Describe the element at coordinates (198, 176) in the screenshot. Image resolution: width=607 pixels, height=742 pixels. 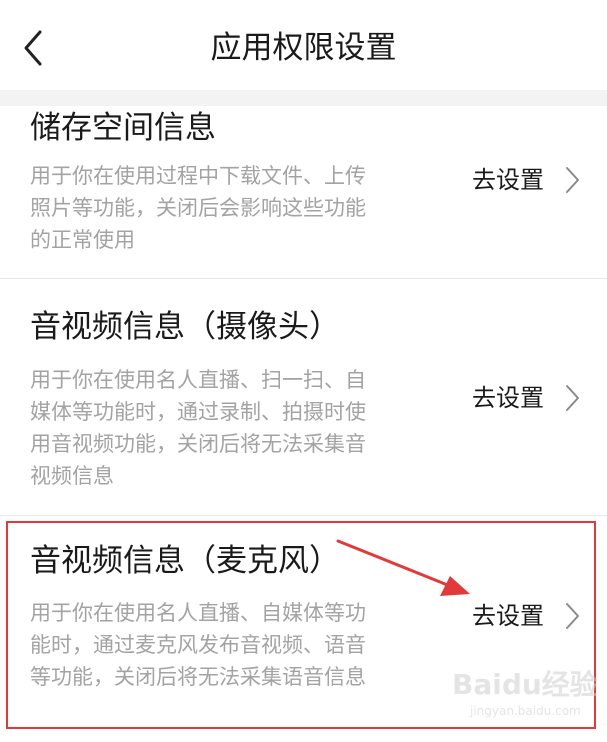
I see `description-line: 用于你在使用过程中下载文件、上传` at that location.